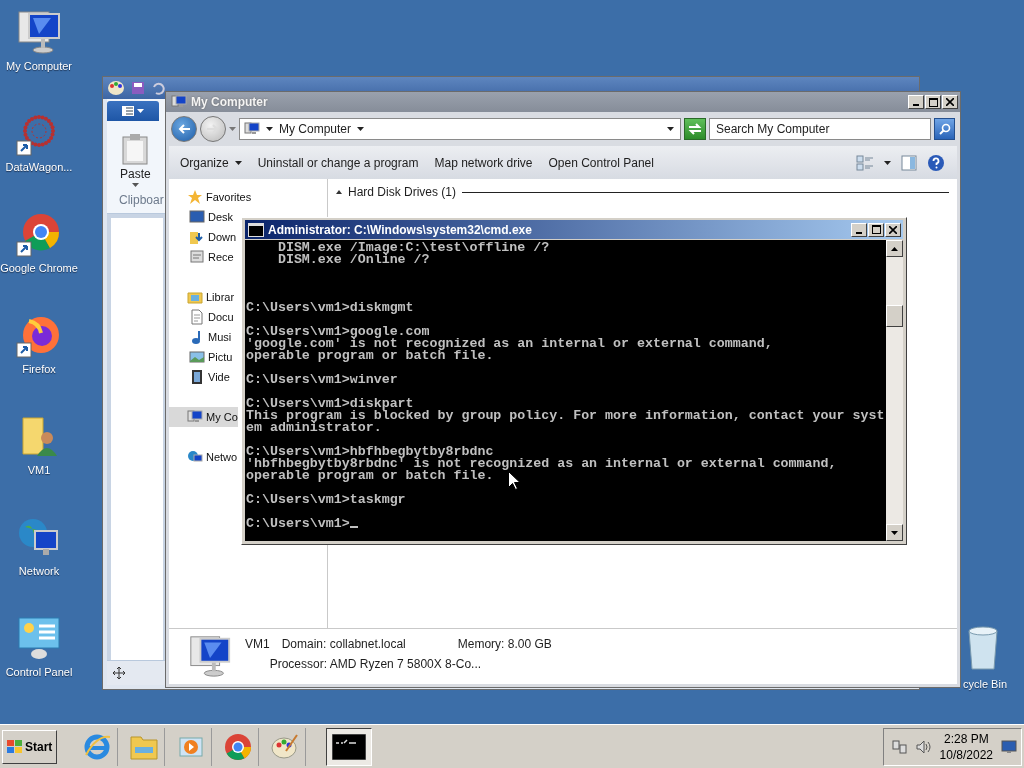 The image size is (1024, 768). What do you see at coordinates (210, 197) in the screenshot?
I see `nav-item: Favorites` at bounding box center [210, 197].